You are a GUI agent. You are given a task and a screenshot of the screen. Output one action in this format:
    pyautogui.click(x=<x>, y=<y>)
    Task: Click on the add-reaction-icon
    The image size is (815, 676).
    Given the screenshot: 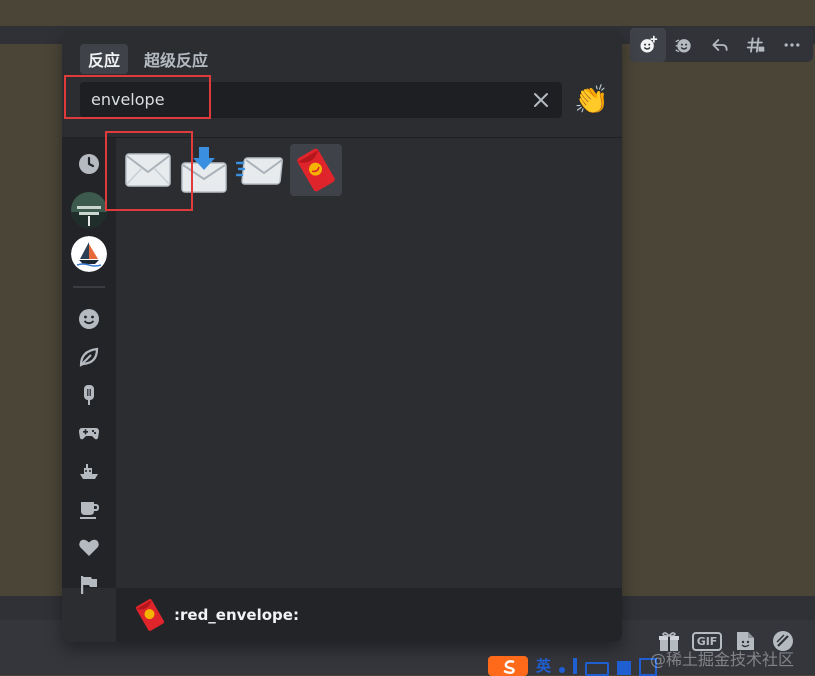 What is the action you would take?
    pyautogui.click(x=649, y=44)
    